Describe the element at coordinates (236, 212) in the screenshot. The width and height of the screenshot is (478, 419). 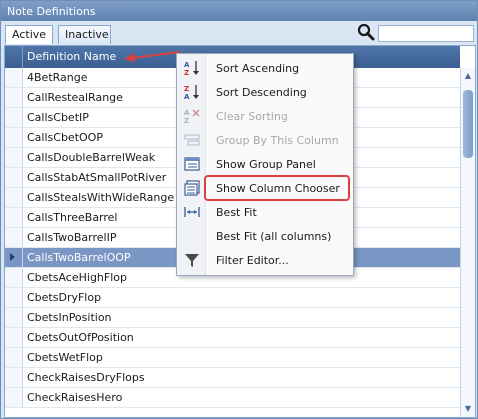
I see `menu-item-label: Best Fit` at that location.